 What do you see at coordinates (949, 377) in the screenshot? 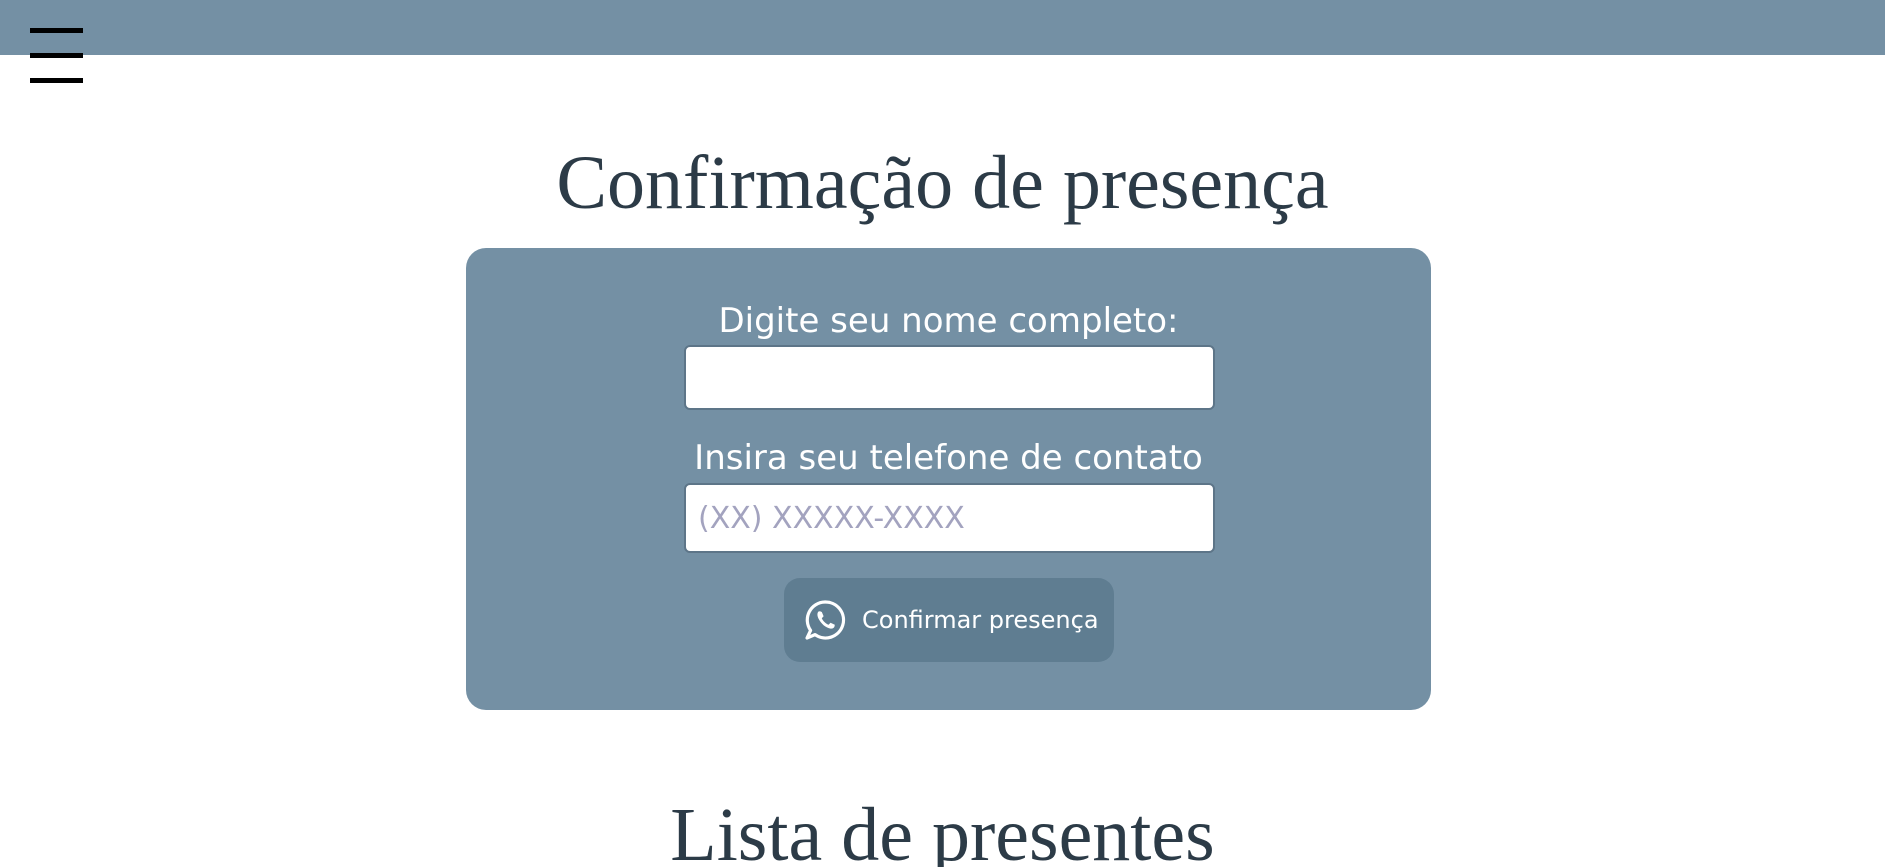
I see `full-name-input` at bounding box center [949, 377].